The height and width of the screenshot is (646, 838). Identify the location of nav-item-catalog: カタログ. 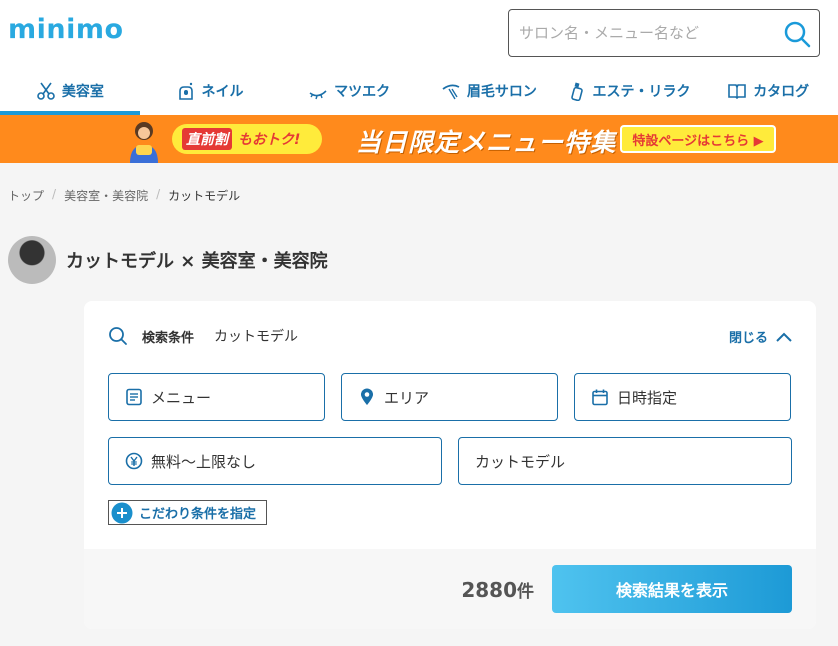
(768, 90).